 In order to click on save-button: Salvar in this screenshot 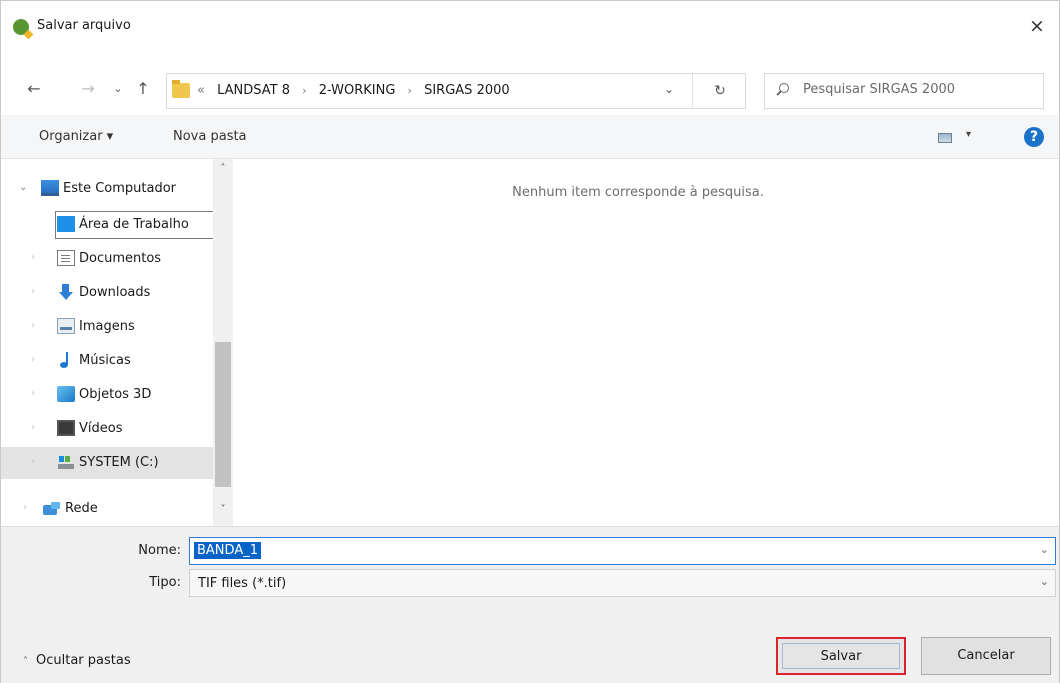, I will do `click(841, 656)`.